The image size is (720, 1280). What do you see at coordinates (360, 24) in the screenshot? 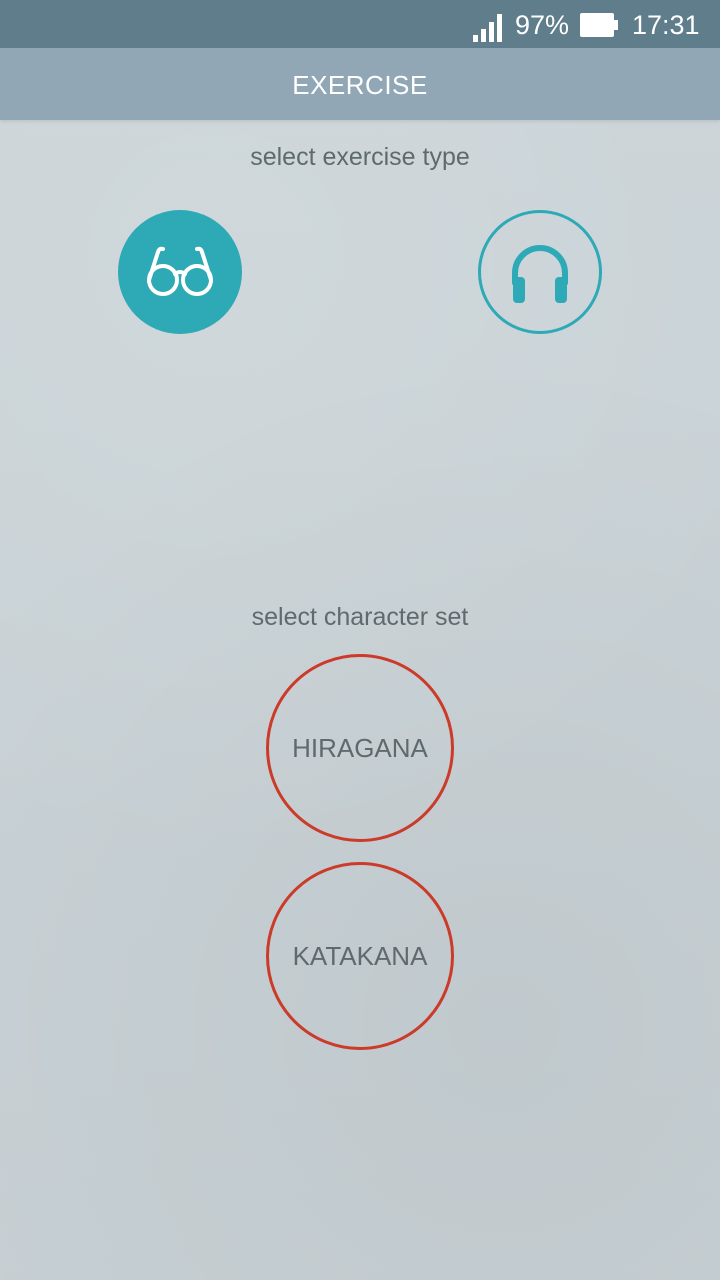
I see `status-bar: 97% 17:31` at bounding box center [360, 24].